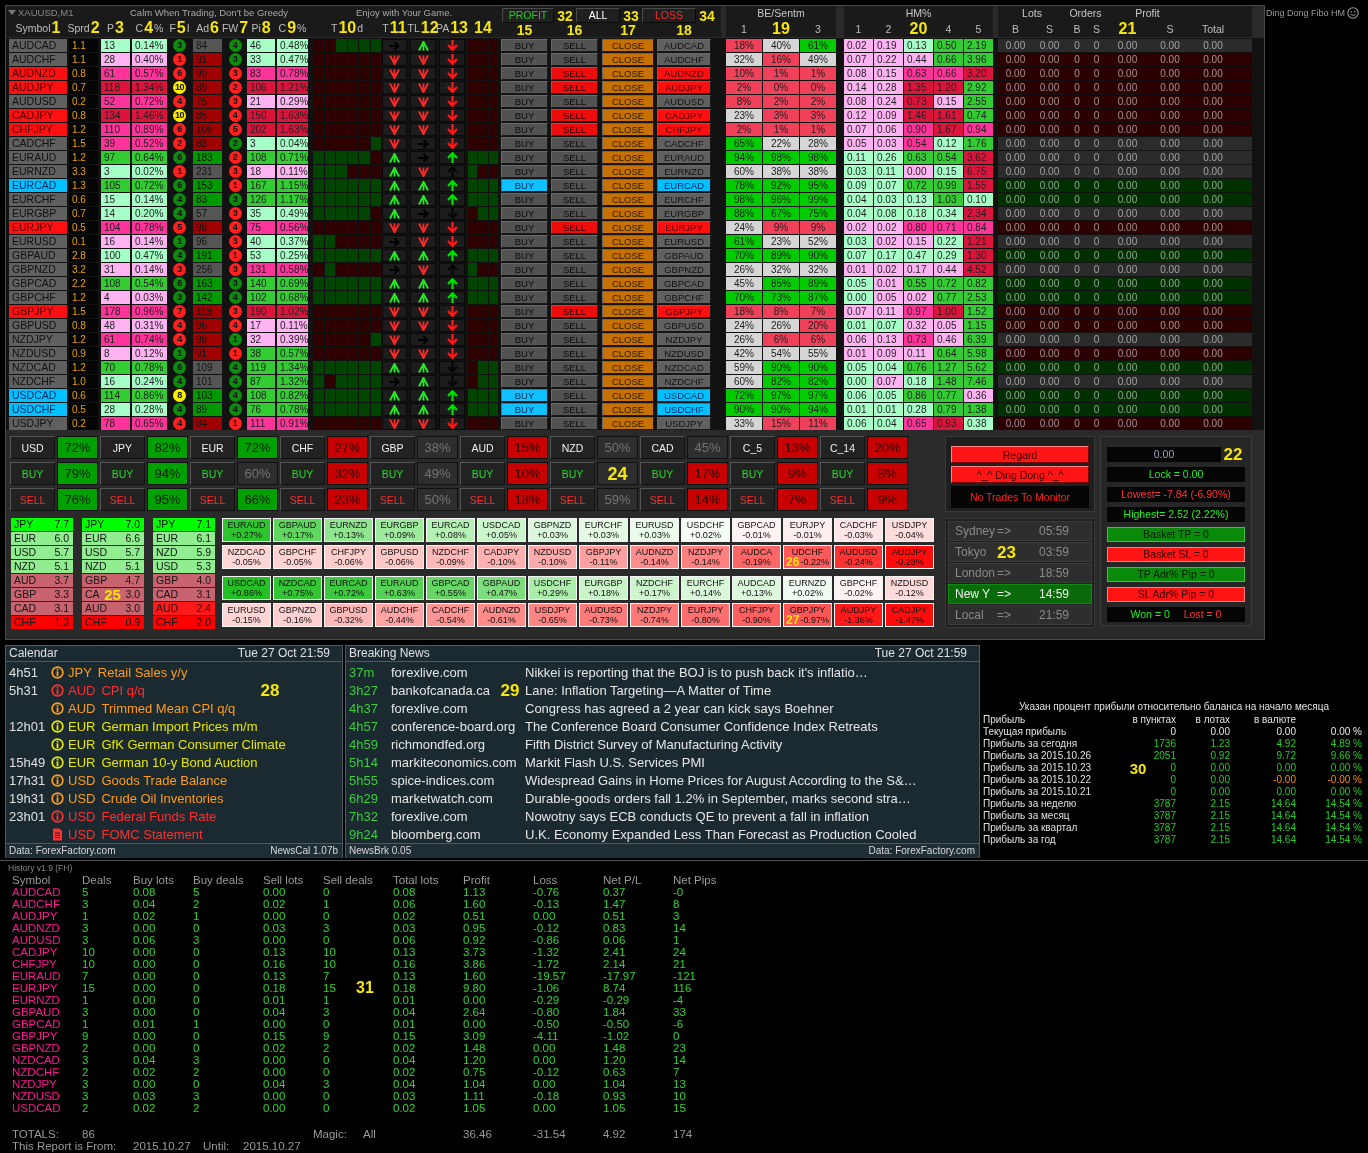 This screenshot has height=1153, width=1368. What do you see at coordinates (701, 726) in the screenshot?
I see `news-headline: The Conference Board Consumer Confidence Index Retreats` at bounding box center [701, 726].